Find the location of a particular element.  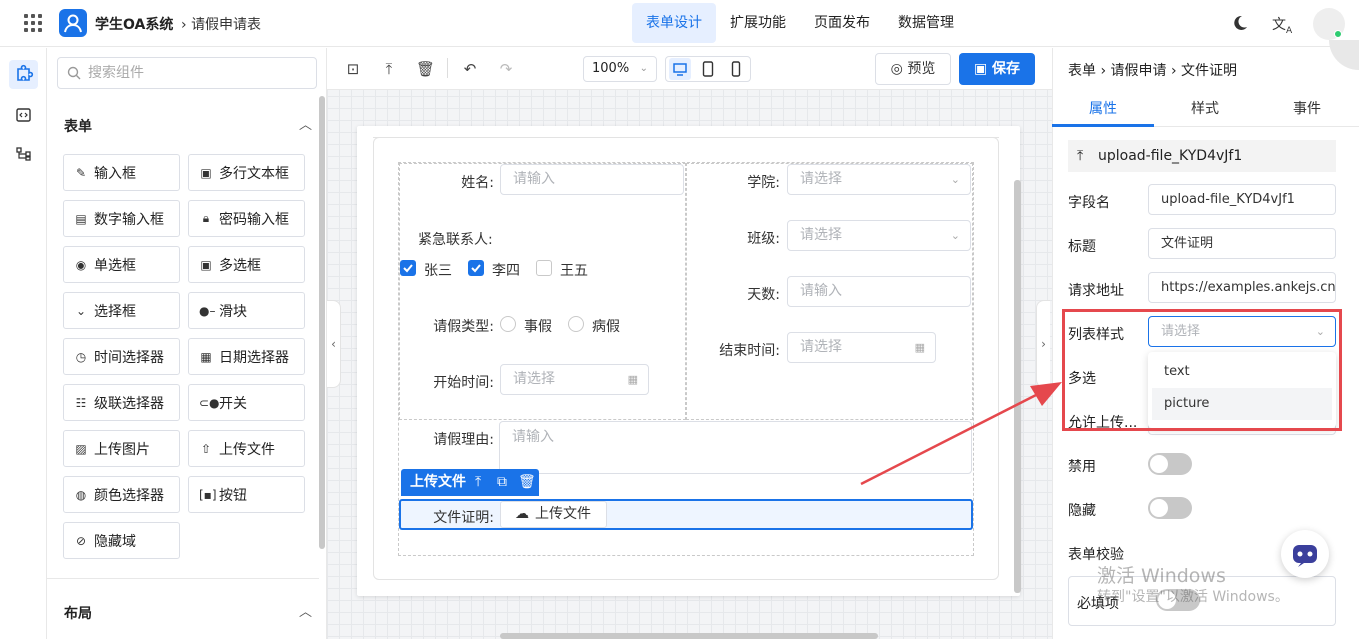

comp-input: ✎ 输入框 is located at coordinates (121, 172).